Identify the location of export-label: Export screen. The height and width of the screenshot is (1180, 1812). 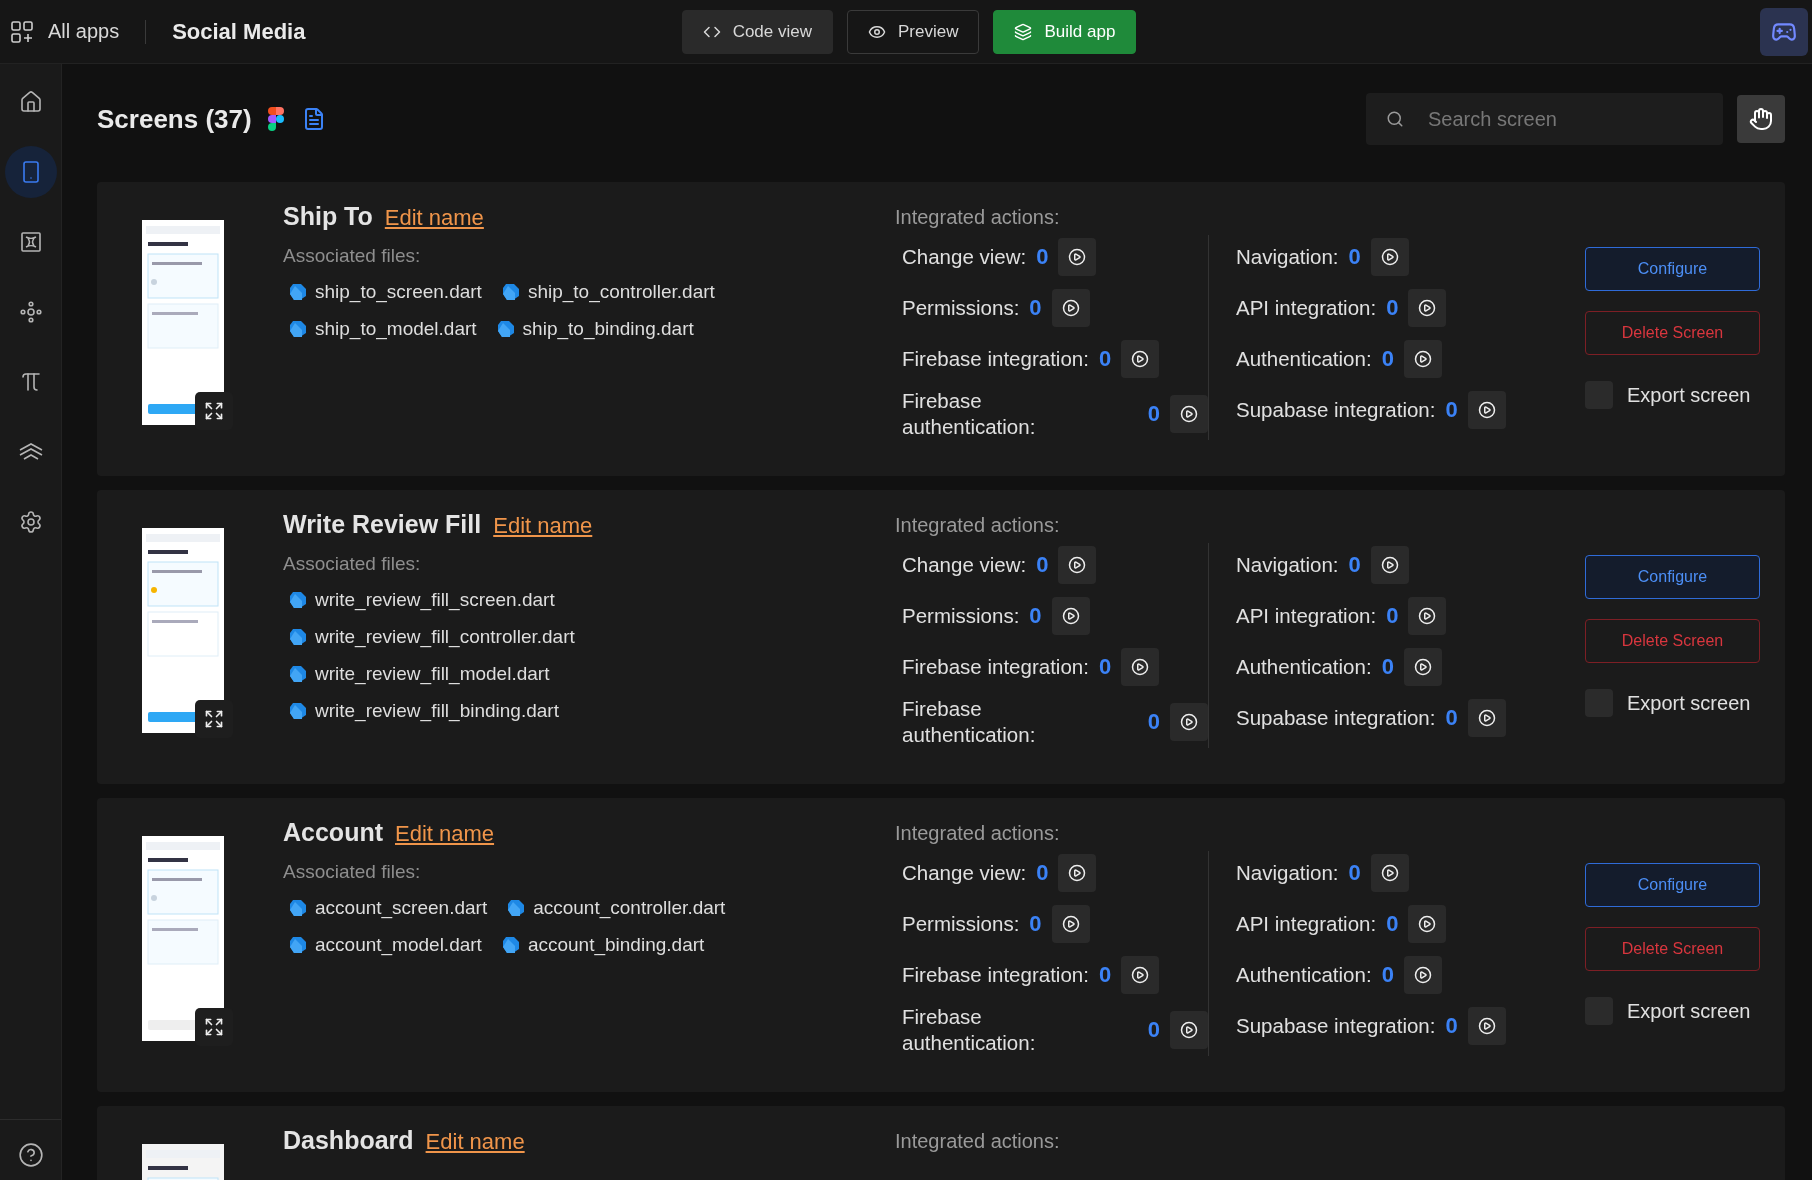
(1689, 1011).